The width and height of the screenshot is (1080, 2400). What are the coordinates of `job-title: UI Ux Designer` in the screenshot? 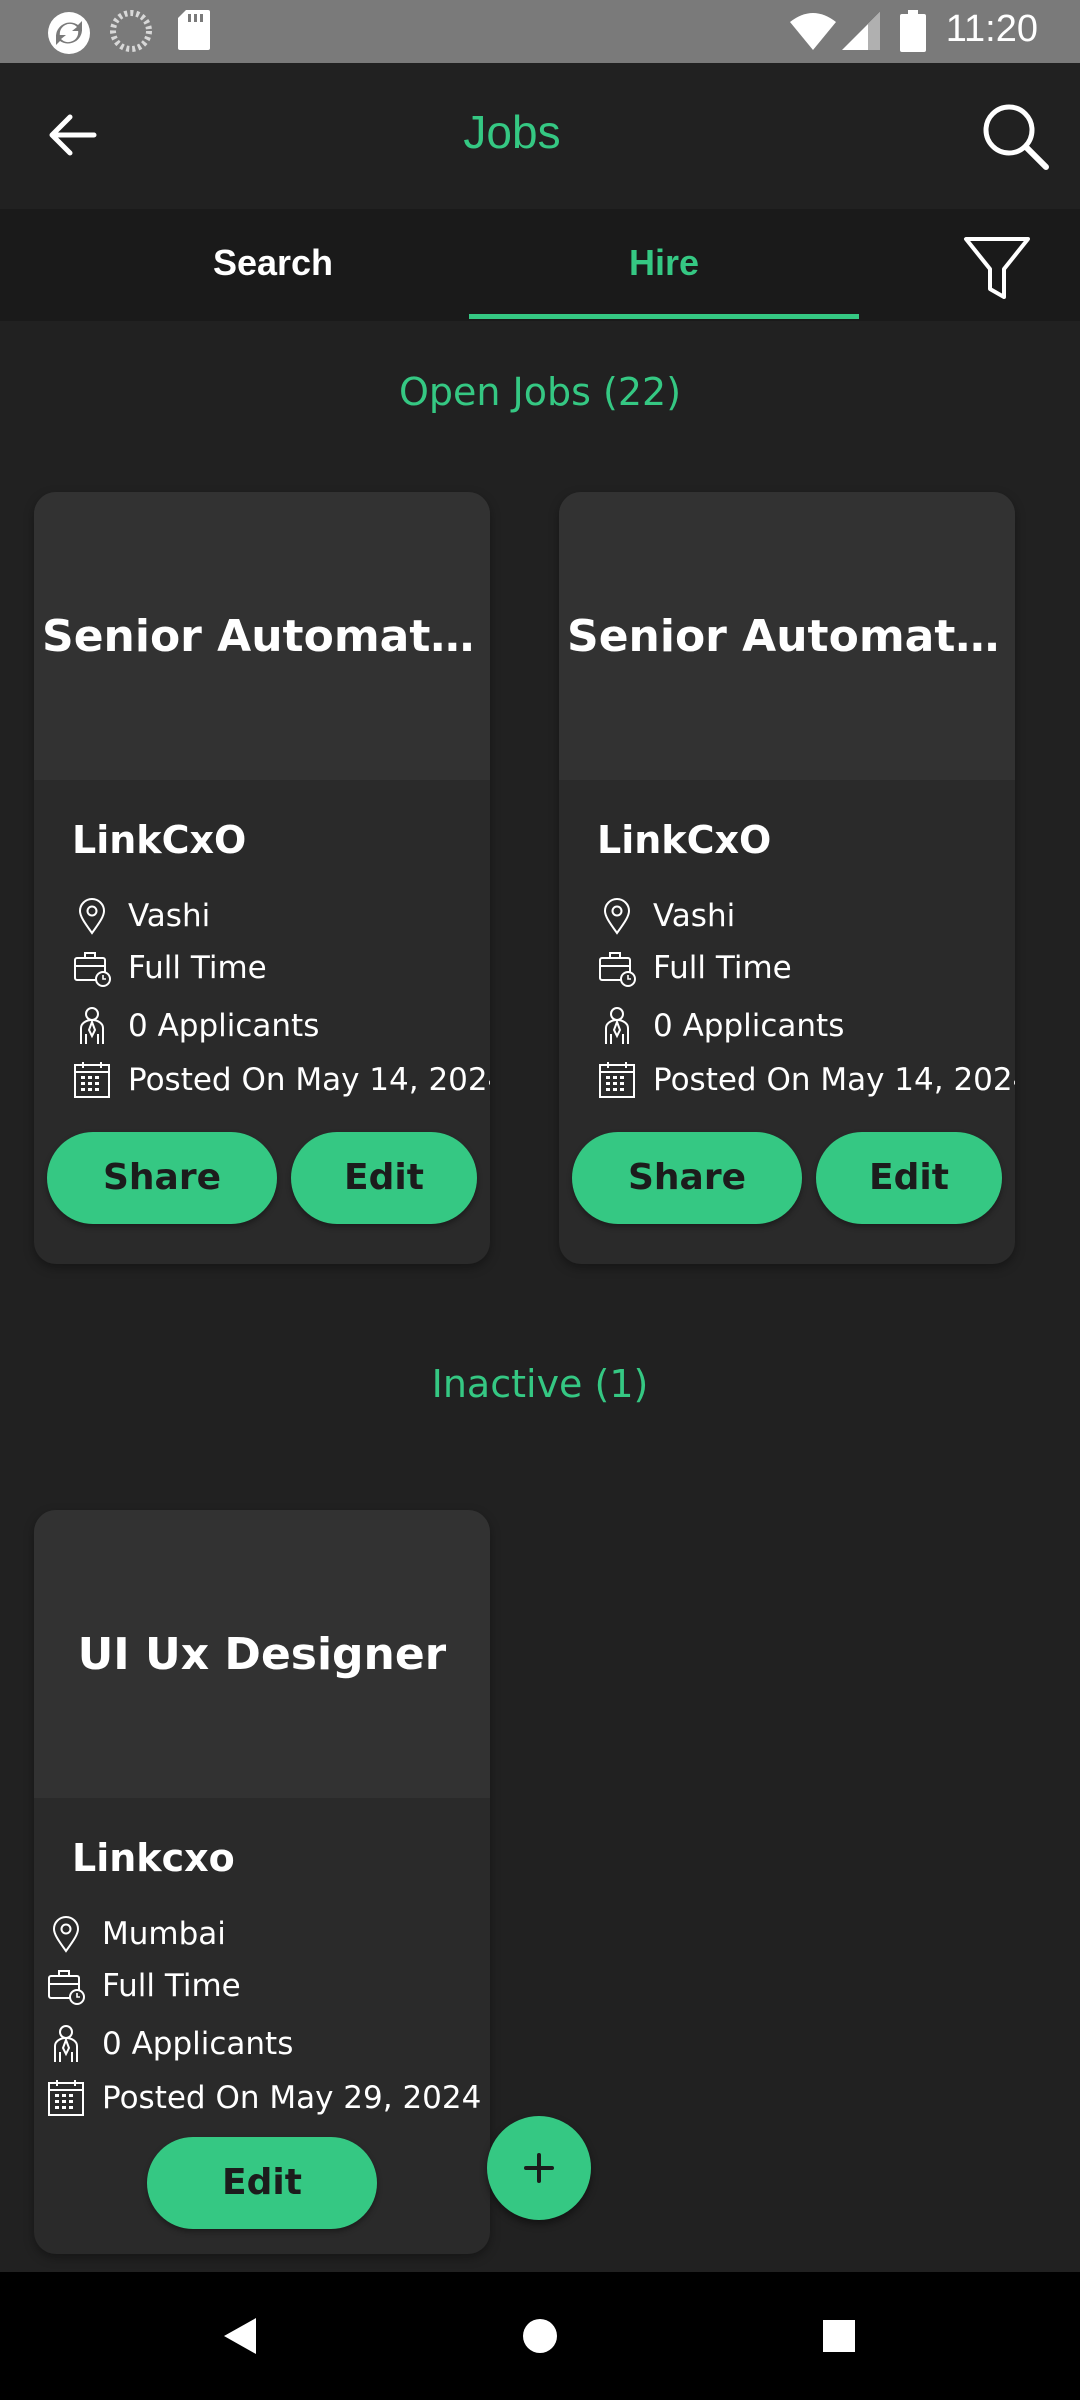 It's located at (262, 1654).